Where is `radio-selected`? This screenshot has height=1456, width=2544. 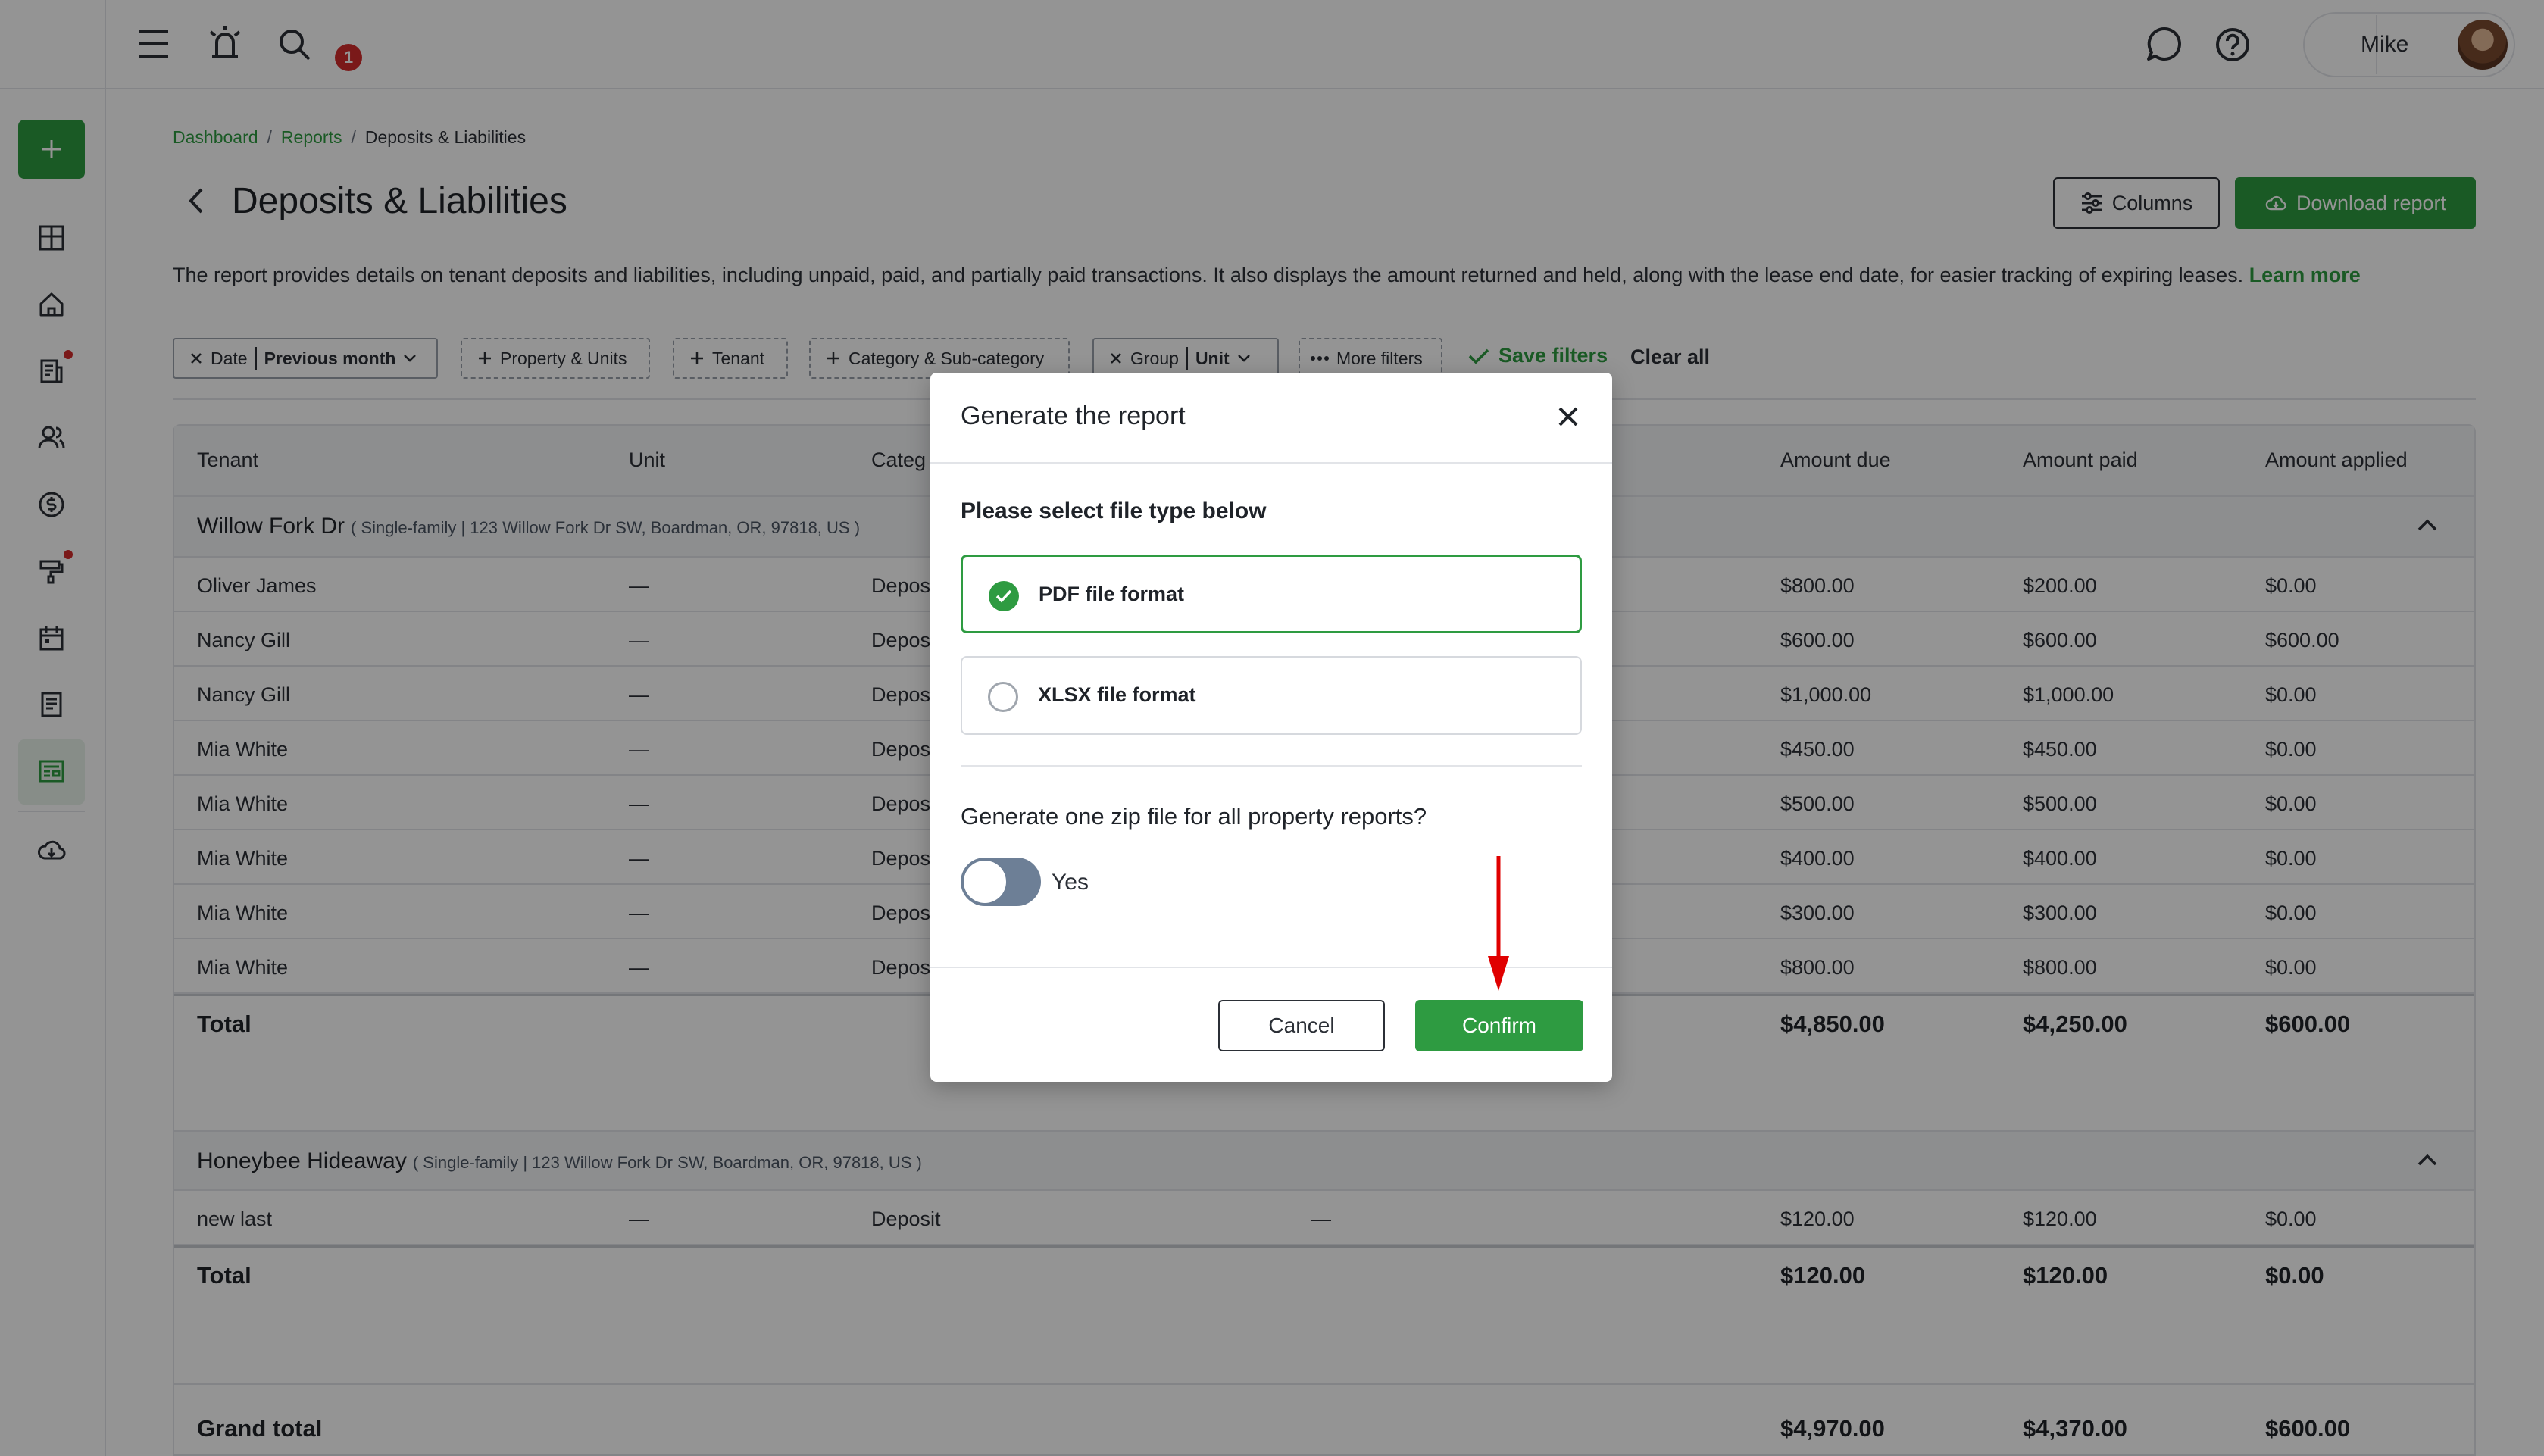 radio-selected is located at coordinates (1004, 596).